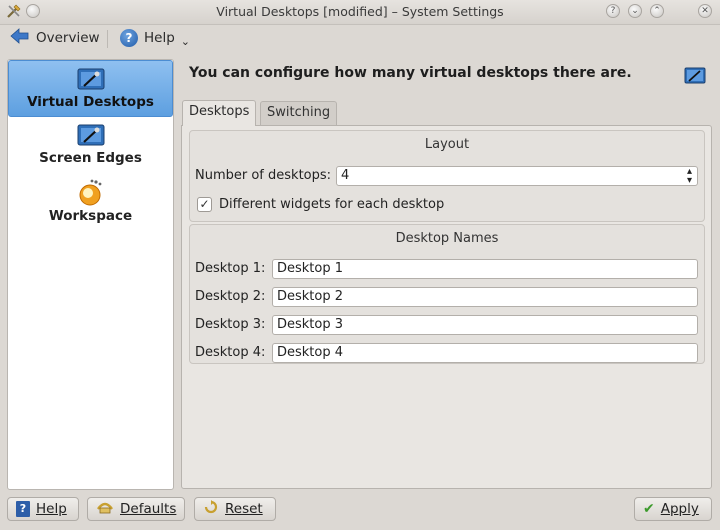 This screenshot has height=530, width=720. I want to click on number-of-desktops-value: 4, so click(345, 175).